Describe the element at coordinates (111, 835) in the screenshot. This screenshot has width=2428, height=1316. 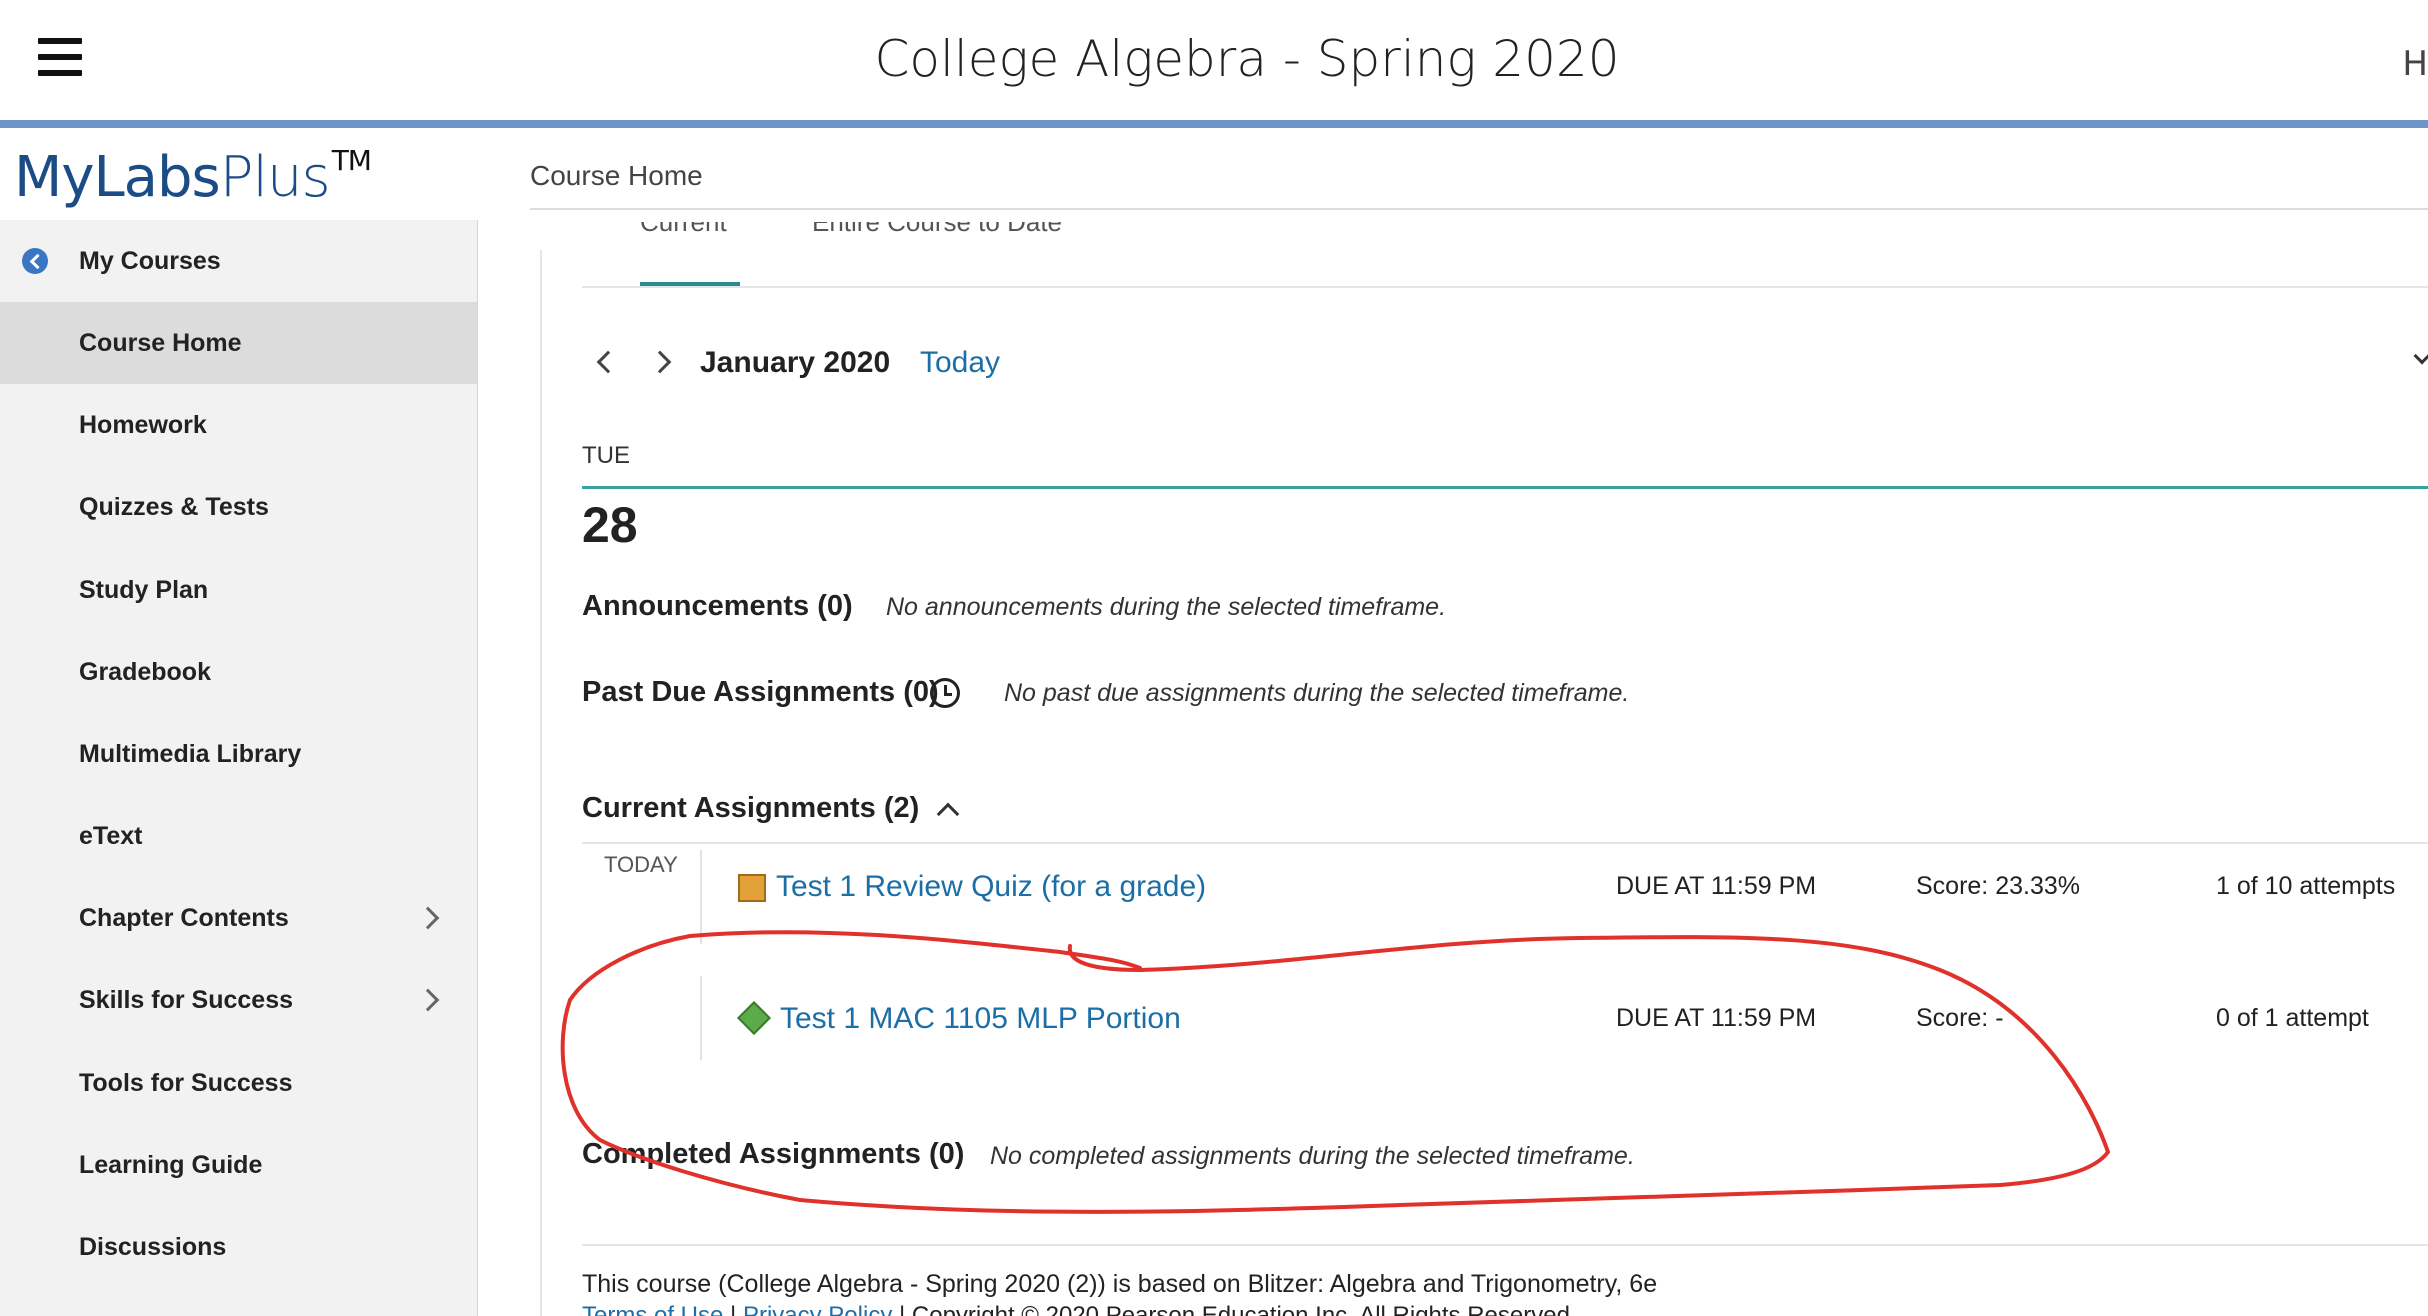
I see `sidebar-item-label: eText` at that location.